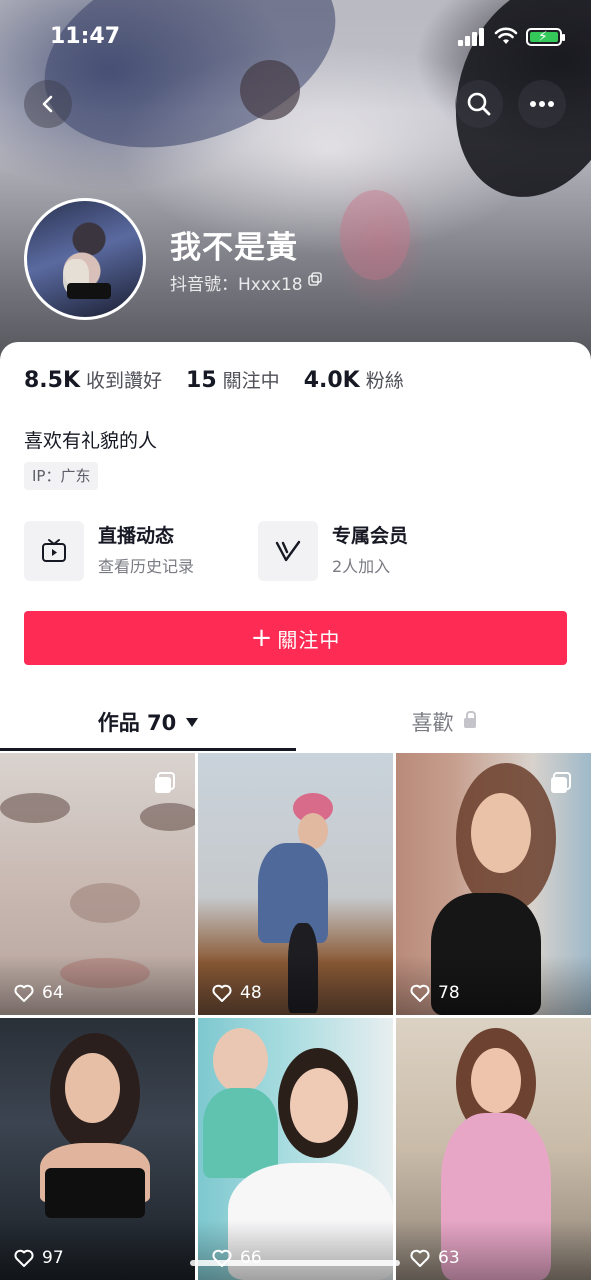 The width and height of the screenshot is (591, 1280). Describe the element at coordinates (85, 259) in the screenshot. I see `avatar` at that location.